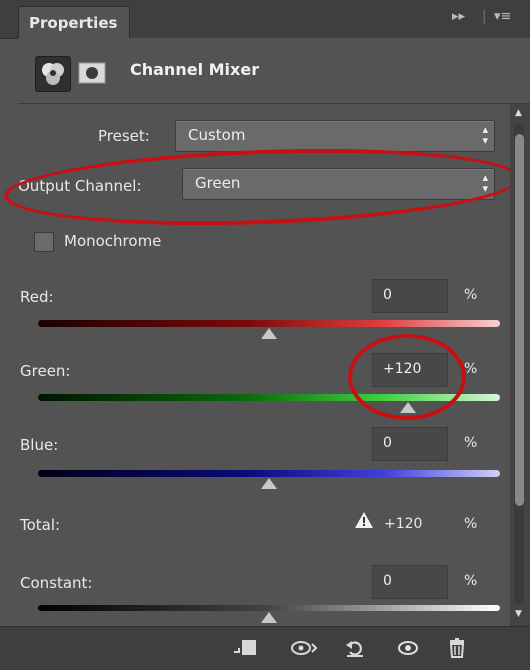 This screenshot has width=530, height=670. What do you see at coordinates (92, 73) in the screenshot?
I see `mask-icon` at bounding box center [92, 73].